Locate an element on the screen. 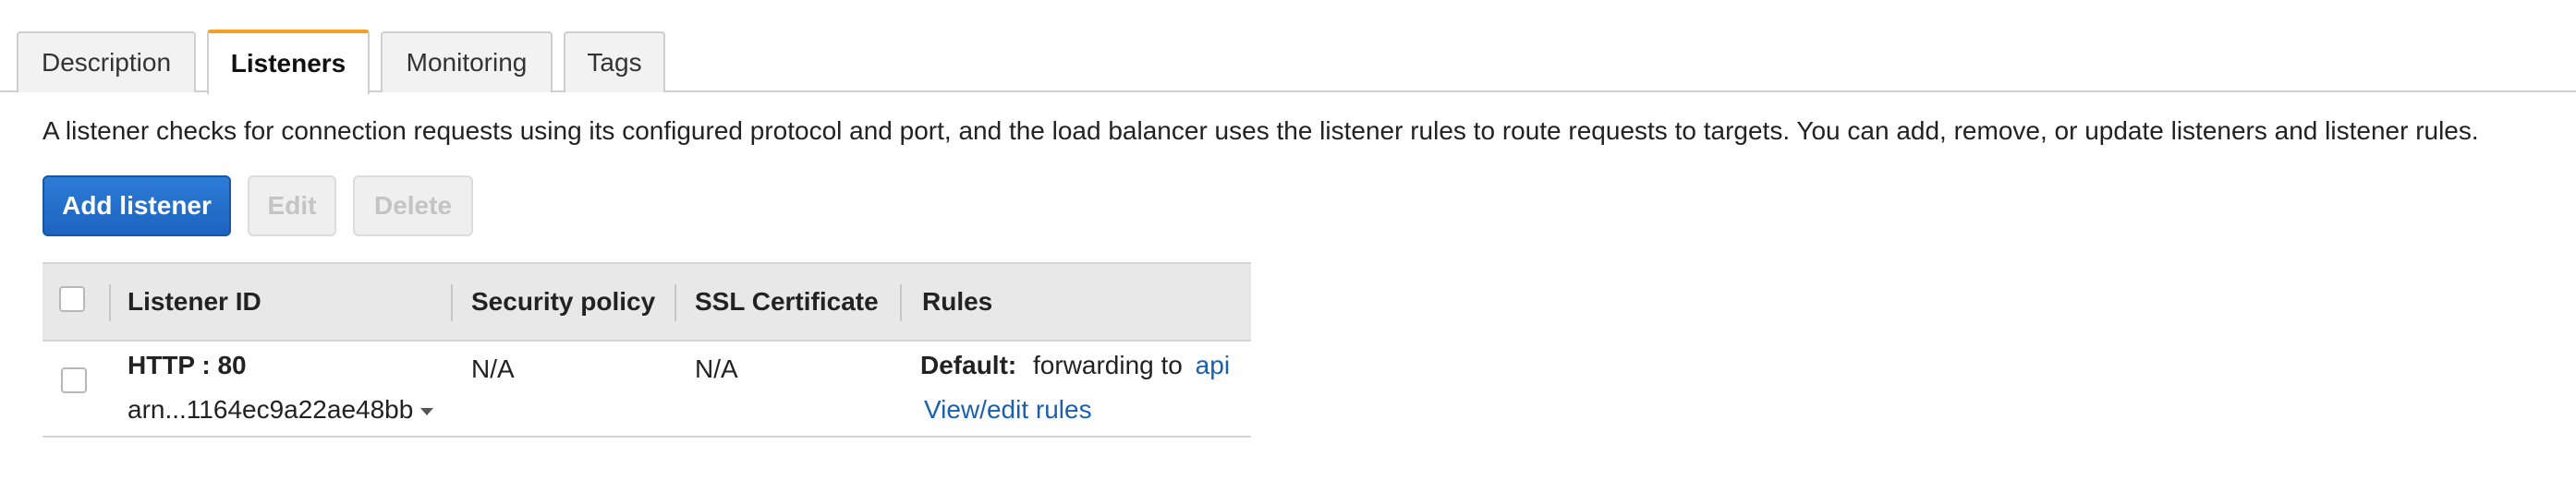 This screenshot has height=480, width=2576. listener-protocol-port: HTTP : 80 is located at coordinates (187, 365).